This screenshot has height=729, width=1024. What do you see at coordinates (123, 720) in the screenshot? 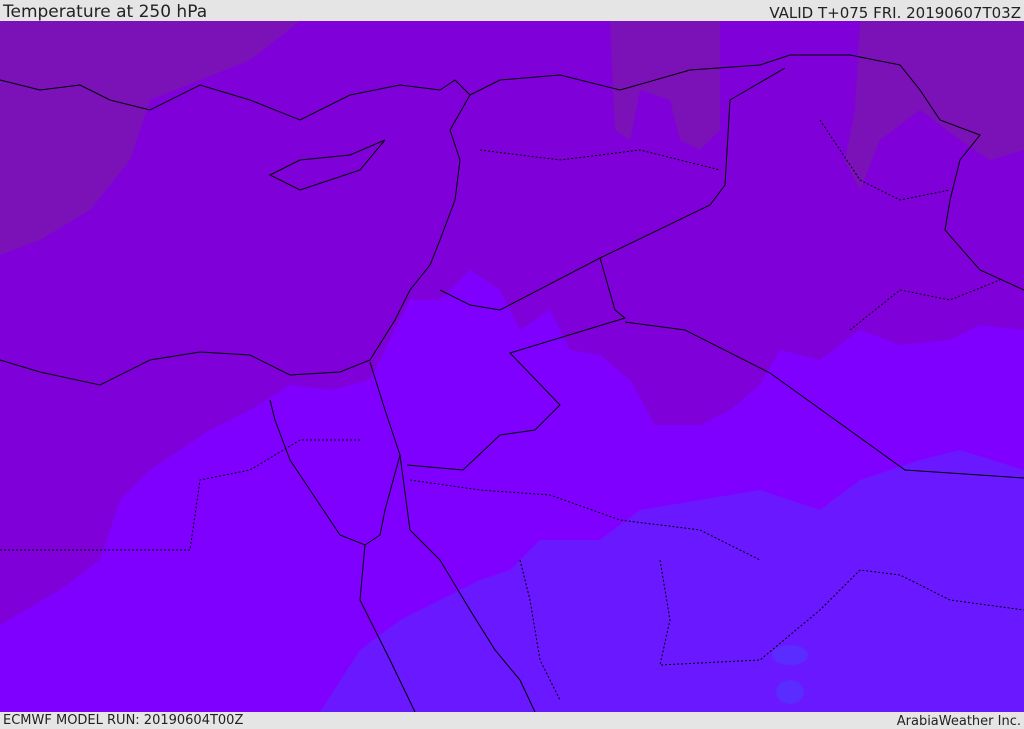
I see `model-run: ECMWF MODEL RUN: 20190604T00Z` at bounding box center [123, 720].